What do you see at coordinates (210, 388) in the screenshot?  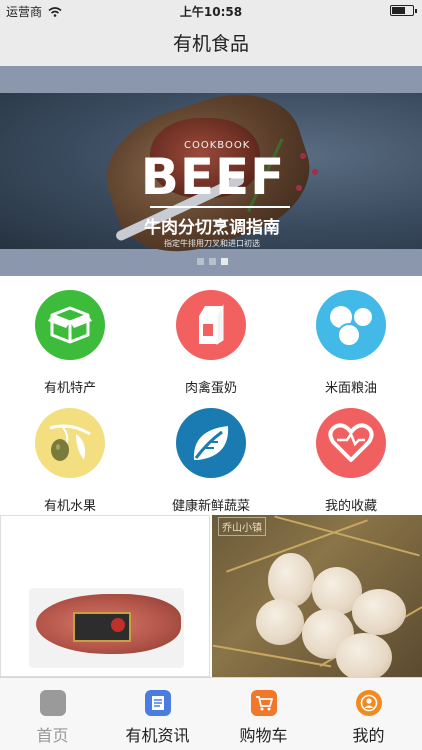 I see `category-label: 肉禽蛋奶` at bounding box center [210, 388].